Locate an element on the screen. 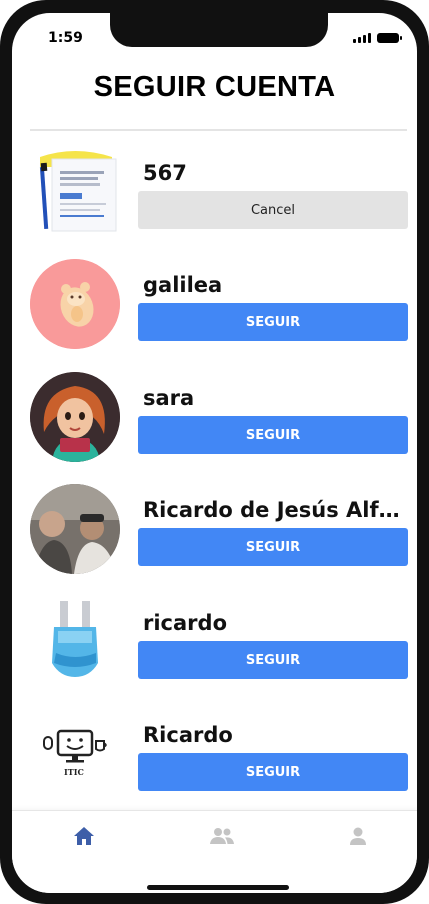 This screenshot has width=429, height=904. signal-icon is located at coordinates (362, 38).